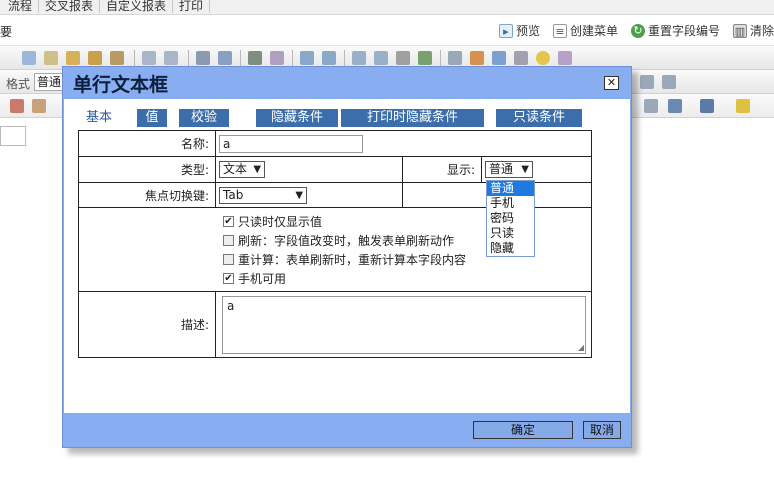  Describe the element at coordinates (500, 169) in the screenshot. I see `display-select-value: 普通` at that location.